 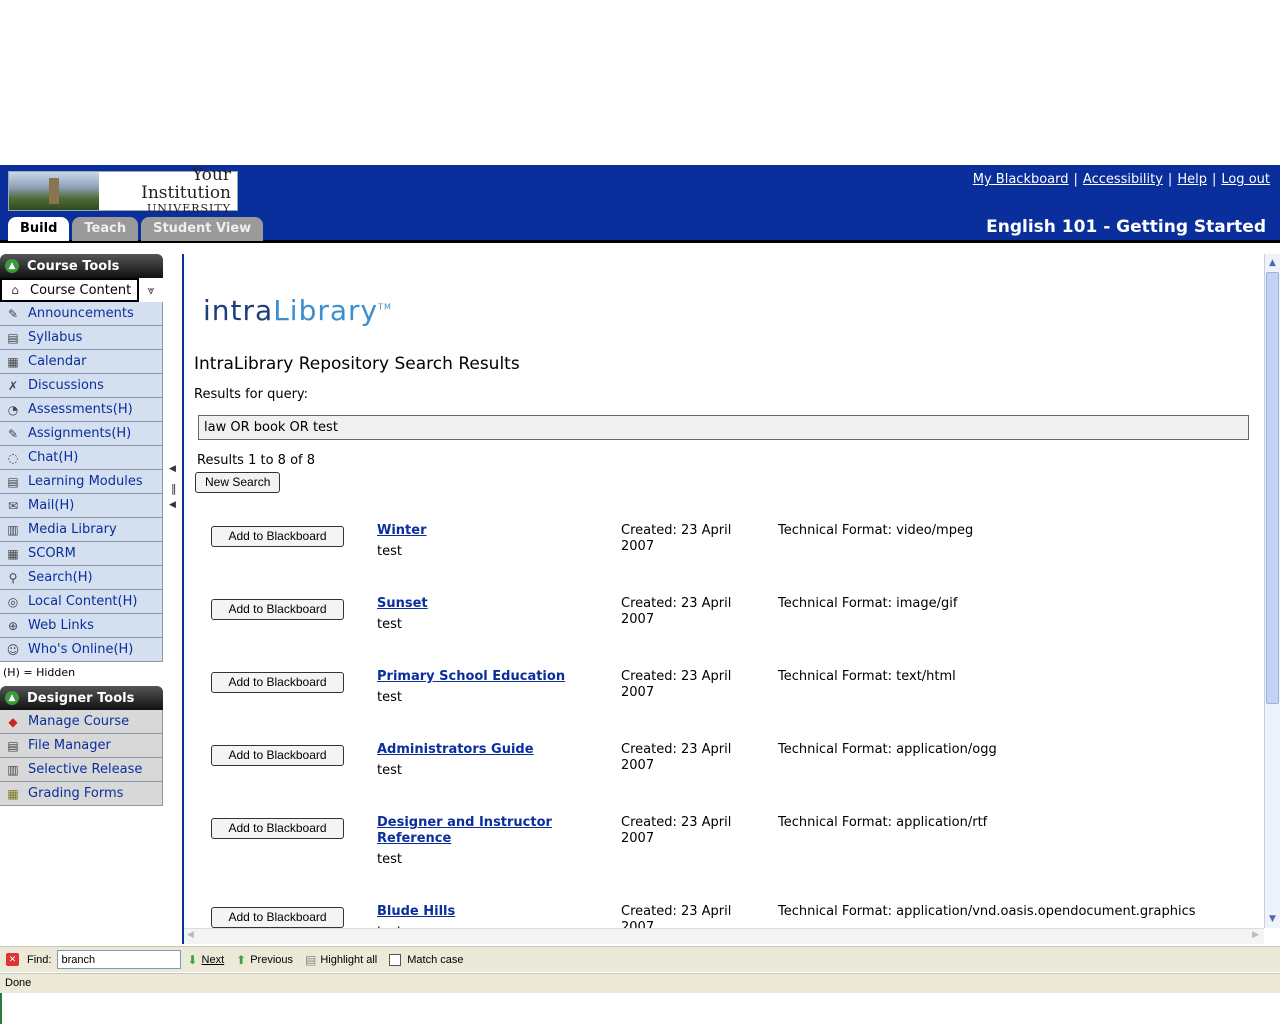 What do you see at coordinates (52, 553) in the screenshot?
I see `sidebar-item-label: SCORM` at bounding box center [52, 553].